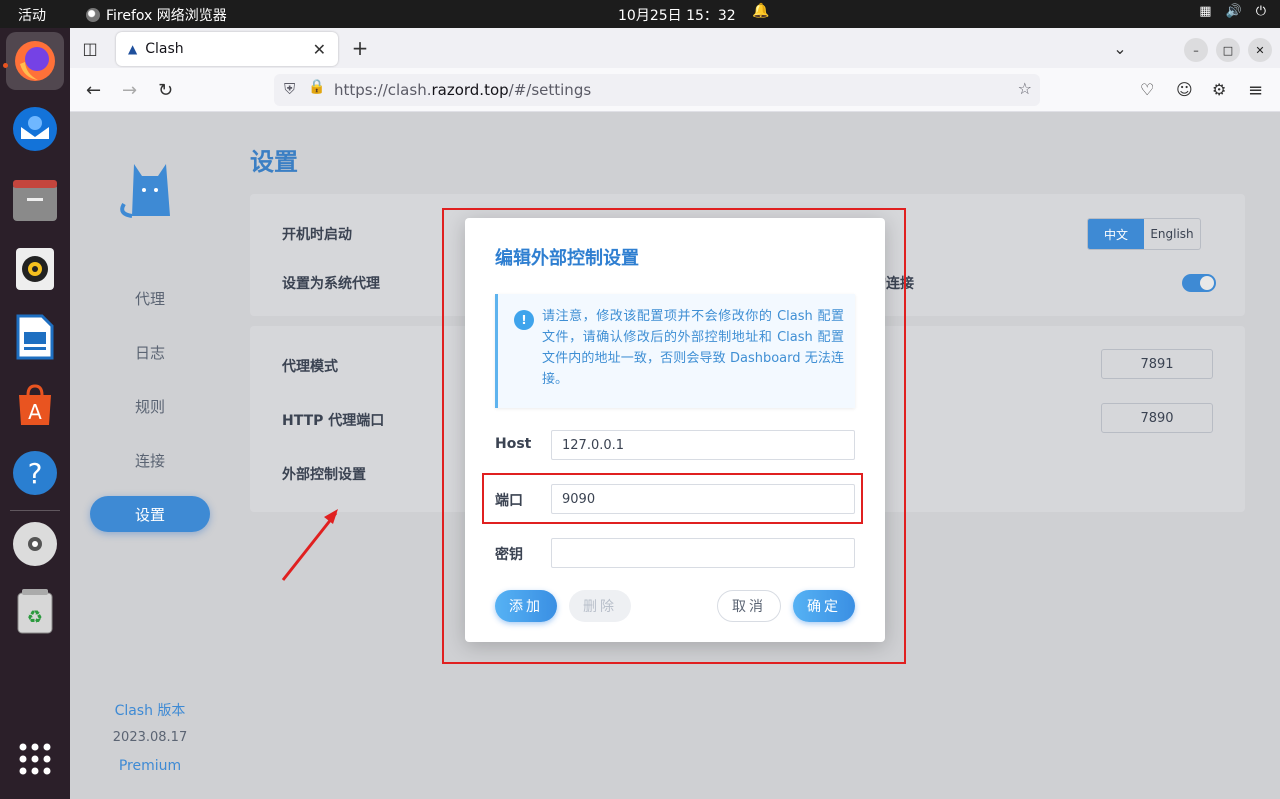 The width and height of the screenshot is (1280, 799). I want to click on document-icon, so click(35, 337).